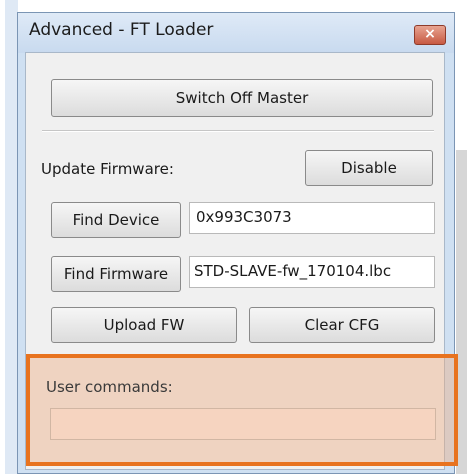  I want to click on close-icon: ×, so click(430, 34).